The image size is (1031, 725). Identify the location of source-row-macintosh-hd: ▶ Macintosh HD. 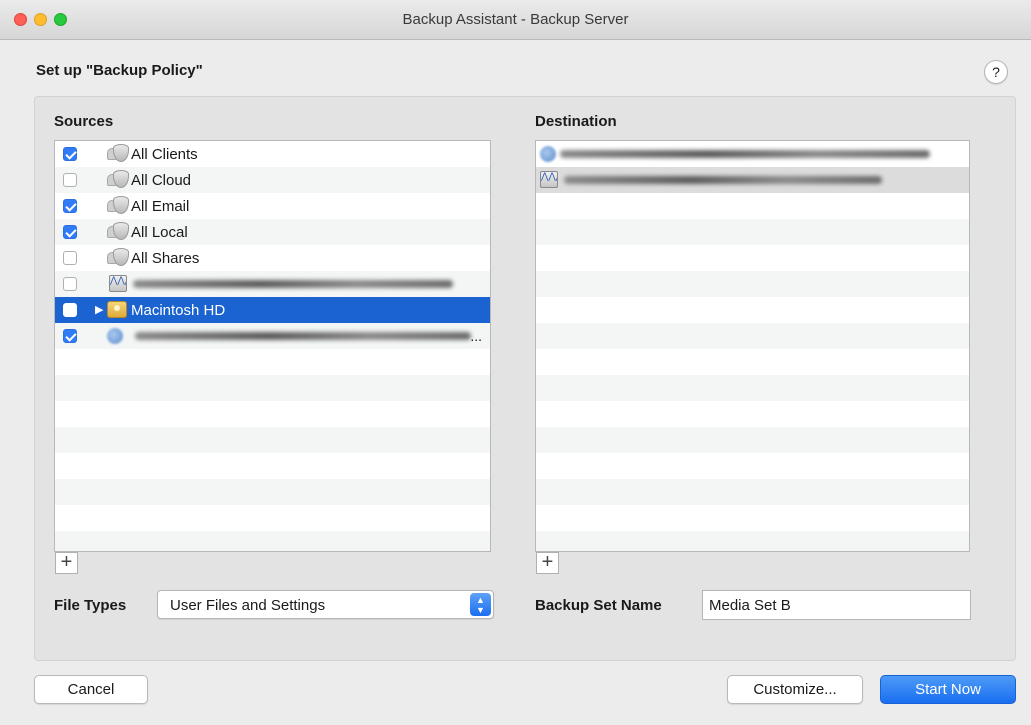
(272, 310).